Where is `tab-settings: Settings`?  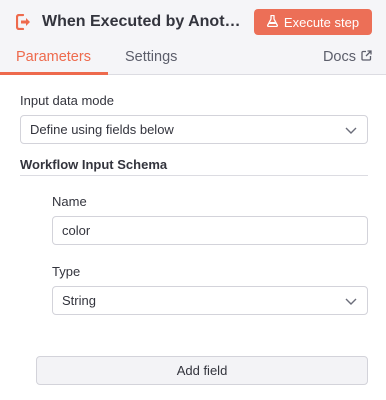
tab-settings: Settings is located at coordinates (151, 57).